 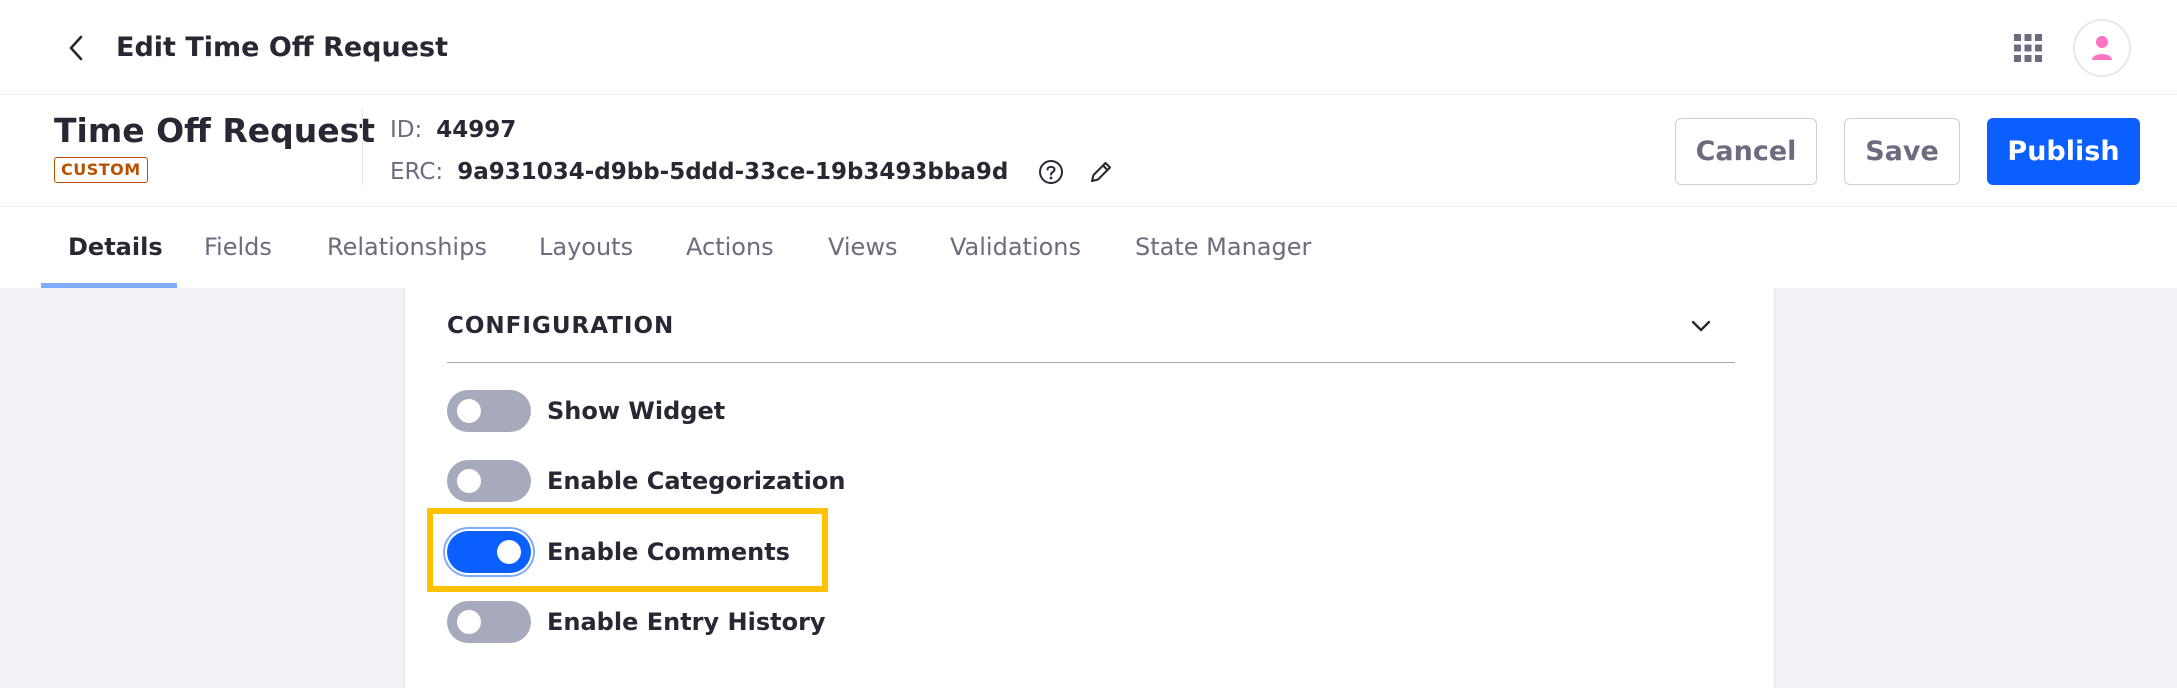 I want to click on enable-categorization-label: Enable Categorization, so click(x=696, y=481).